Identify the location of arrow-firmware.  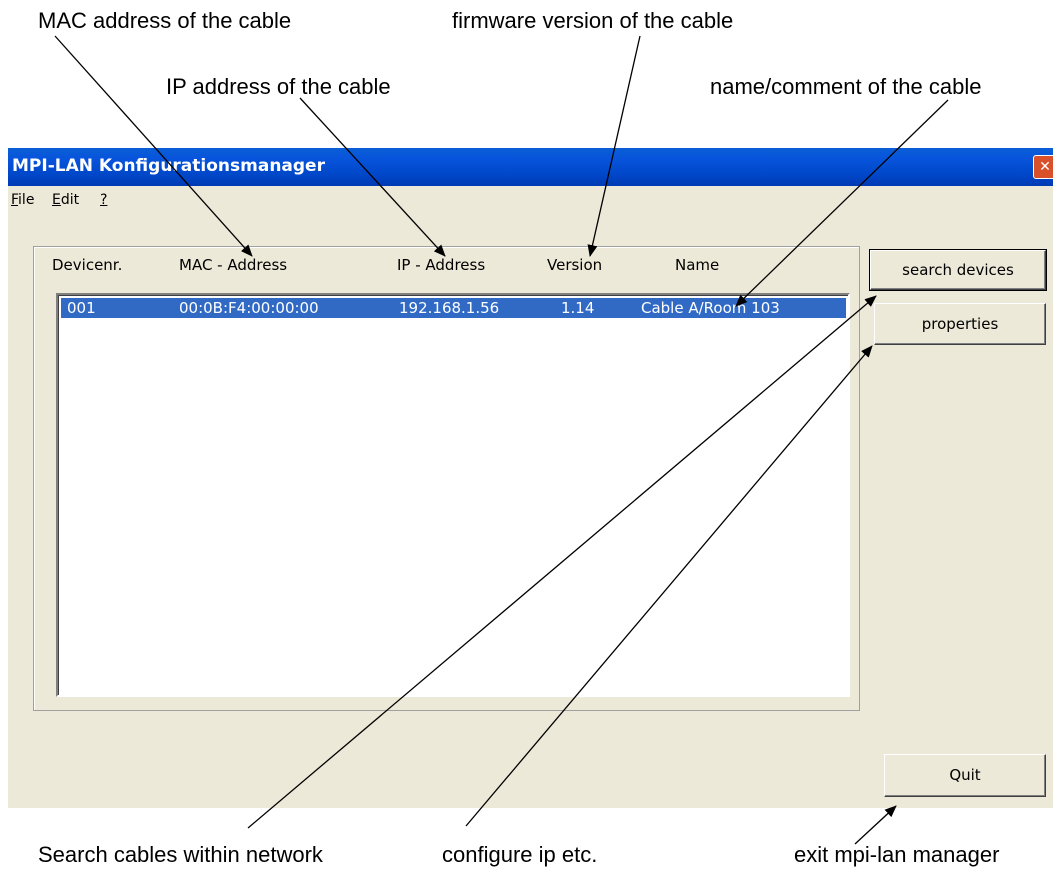
(614, 146).